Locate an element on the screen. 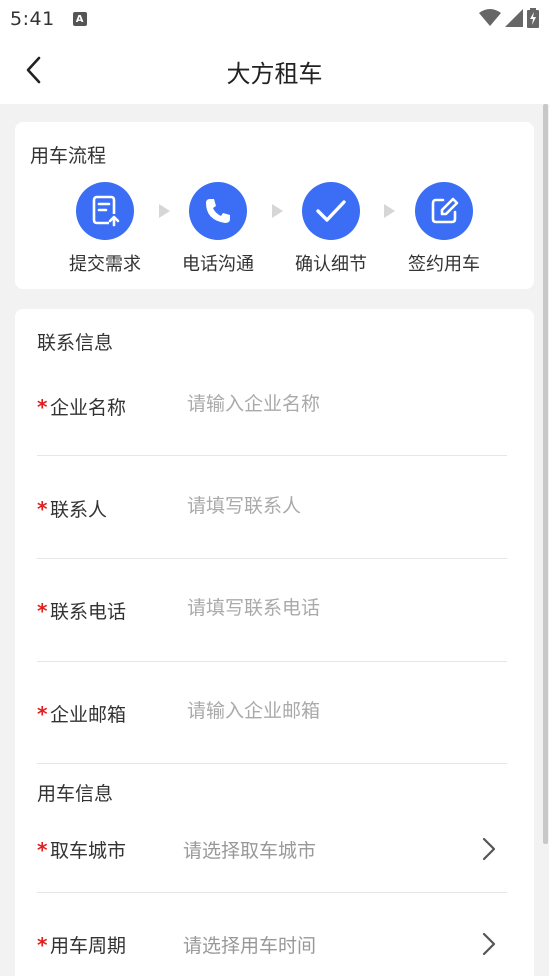 This screenshot has width=549, height=976. contact-phone-row: * 联系电话 is located at coordinates (272, 612).